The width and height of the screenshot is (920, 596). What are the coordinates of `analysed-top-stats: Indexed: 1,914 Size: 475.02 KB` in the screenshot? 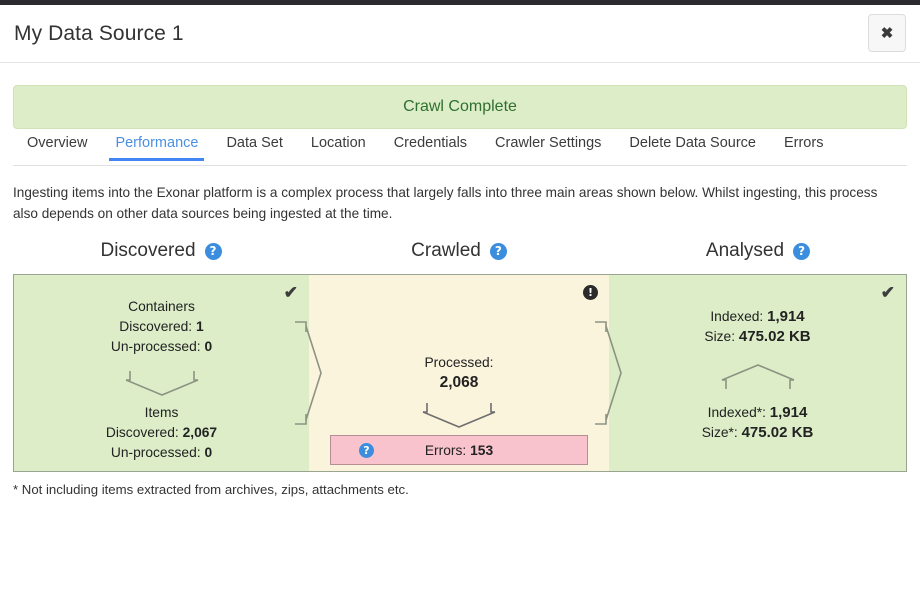 It's located at (757, 327).